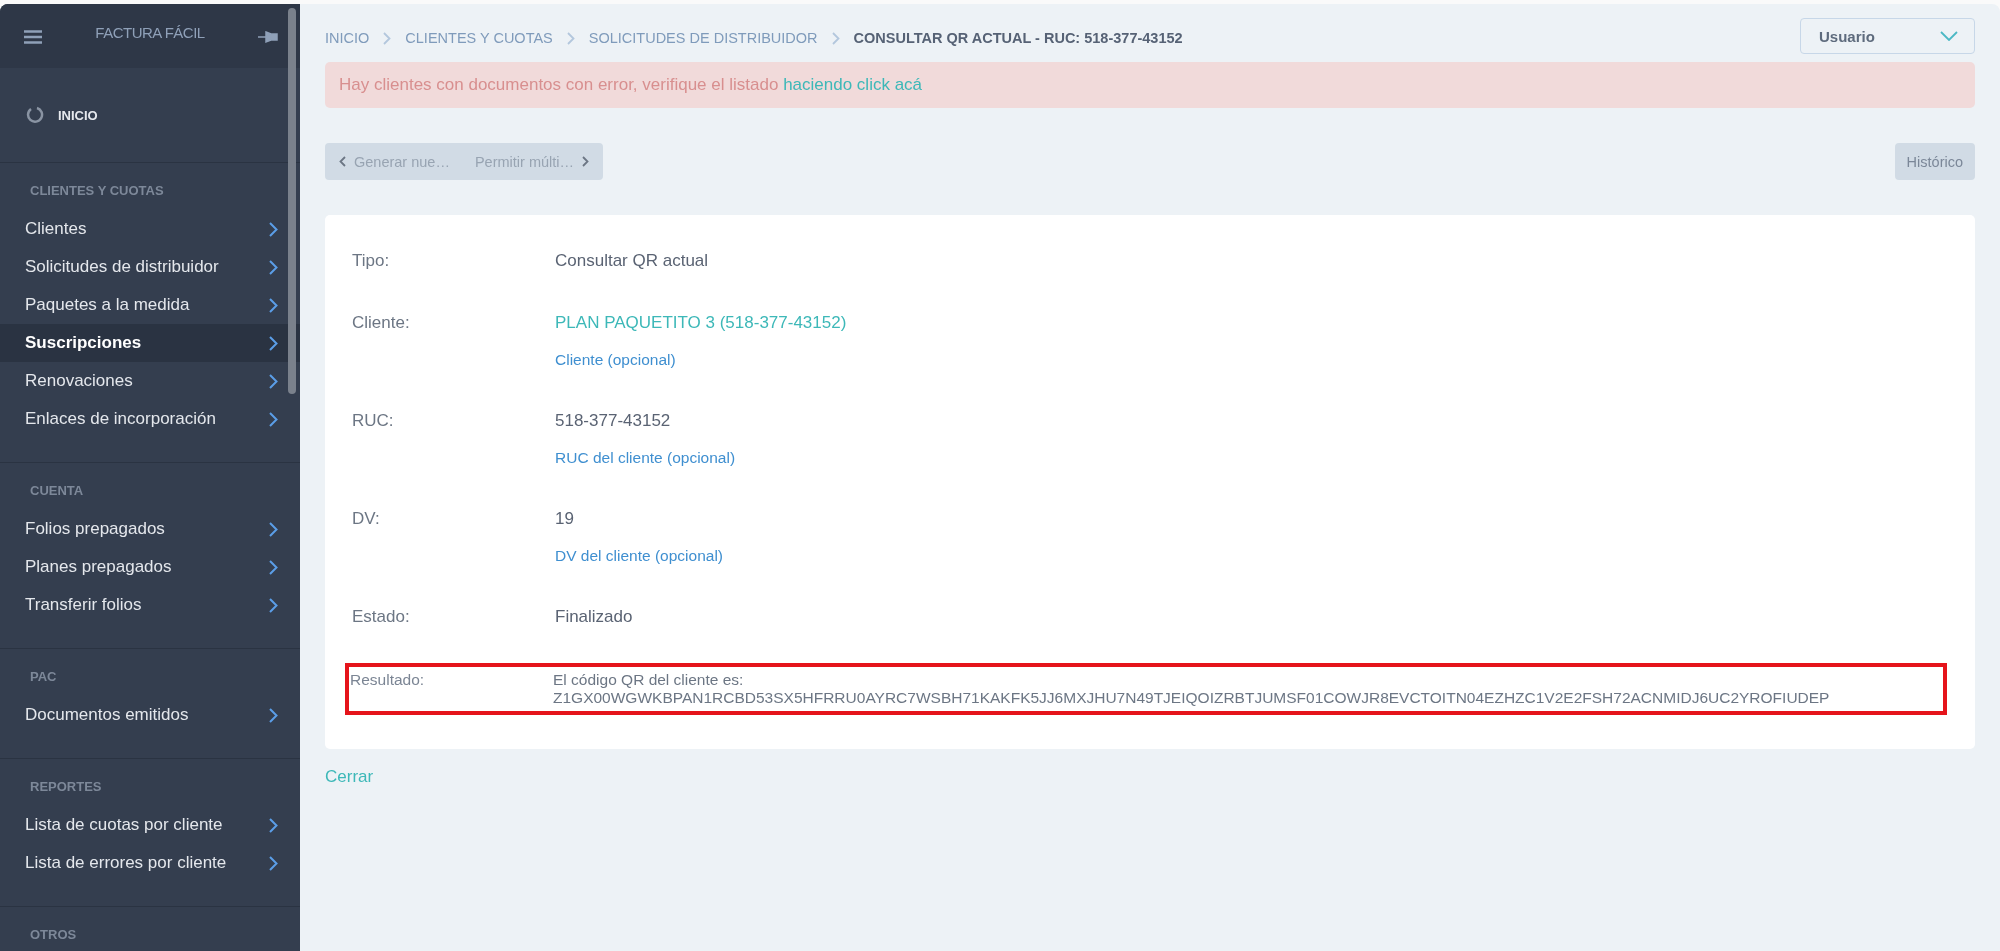  Describe the element at coordinates (371, 261) in the screenshot. I see `field-label: Tipo:` at that location.